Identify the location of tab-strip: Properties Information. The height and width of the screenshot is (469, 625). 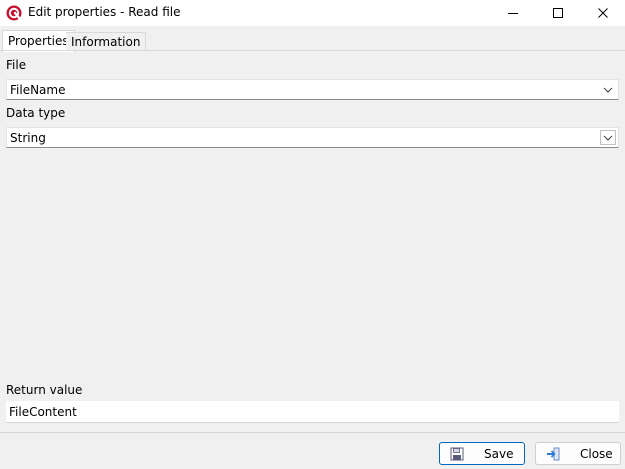
(312, 41).